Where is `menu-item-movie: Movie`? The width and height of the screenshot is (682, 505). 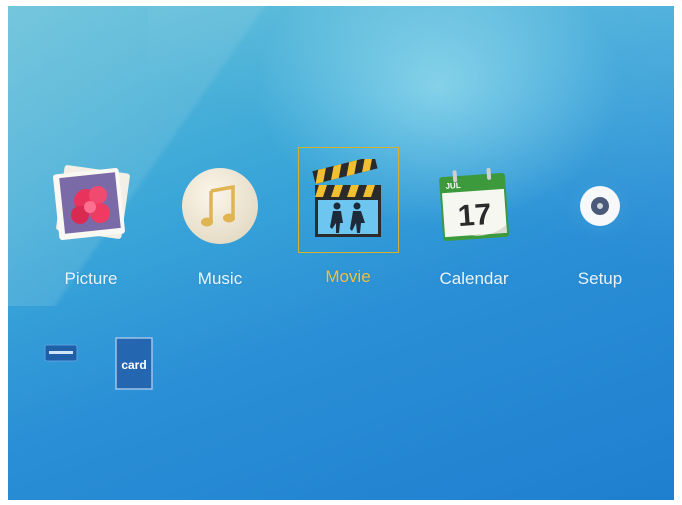
menu-item-movie: Movie is located at coordinates (348, 232).